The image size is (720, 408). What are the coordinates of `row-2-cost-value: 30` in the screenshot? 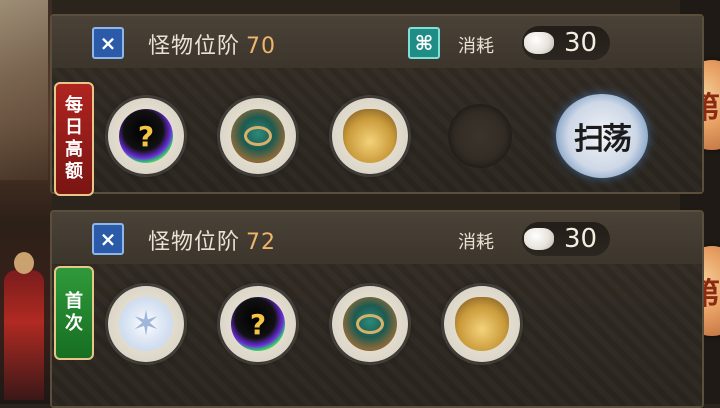 It's located at (581, 239).